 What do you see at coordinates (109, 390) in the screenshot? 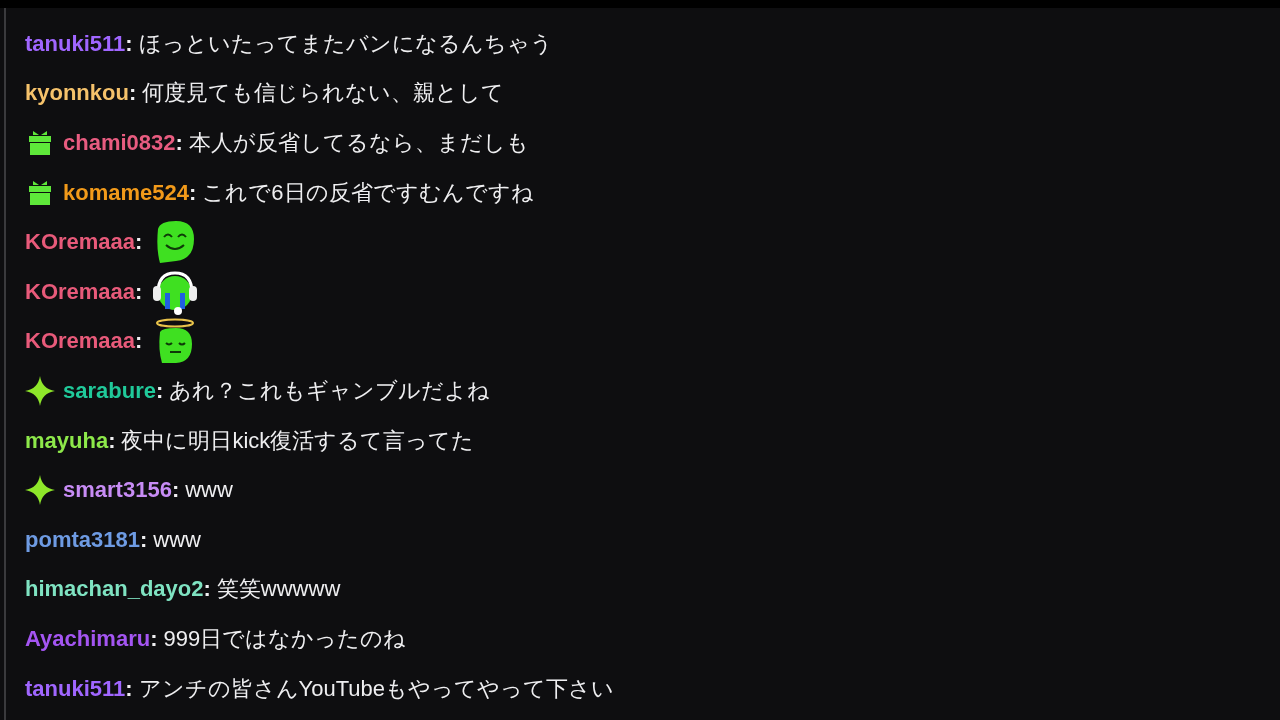
I see `chat-username: sarabure` at bounding box center [109, 390].